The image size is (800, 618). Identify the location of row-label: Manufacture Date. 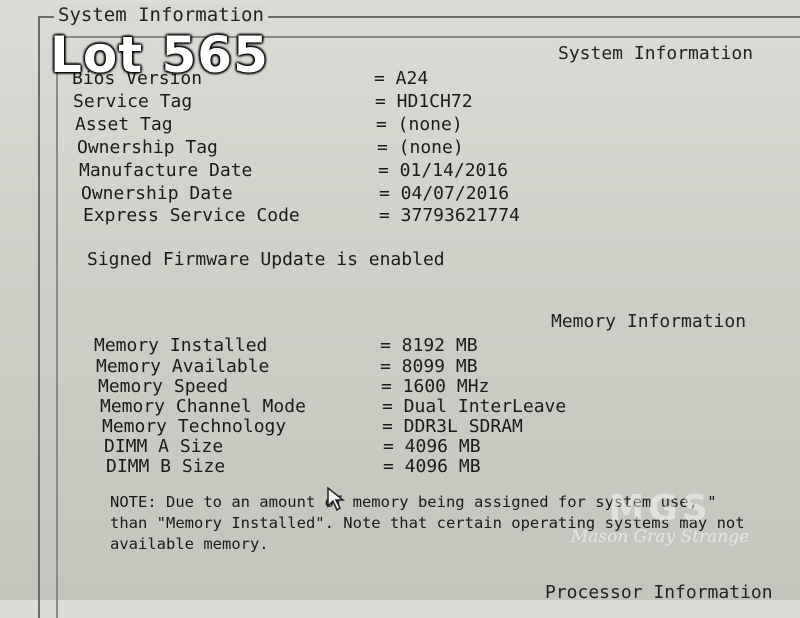
(166, 170).